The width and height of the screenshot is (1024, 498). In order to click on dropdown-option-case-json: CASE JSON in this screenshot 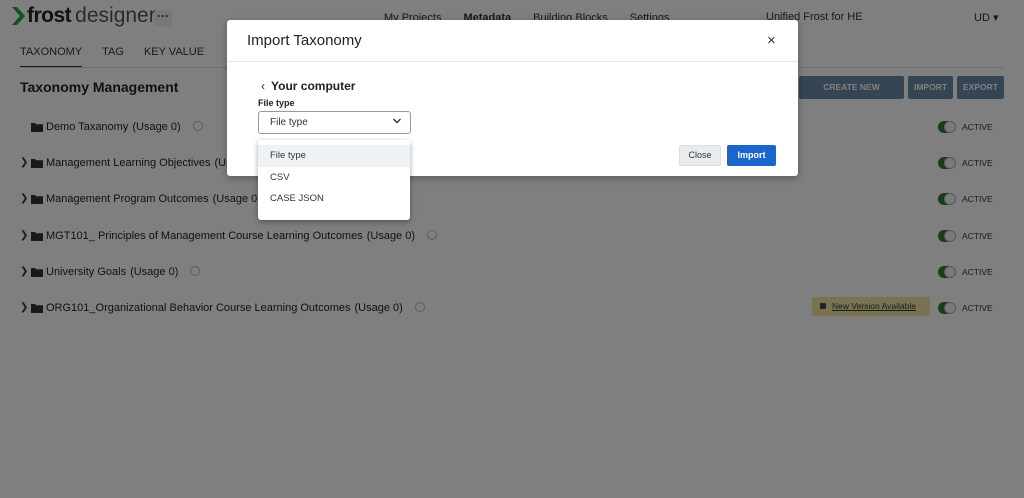, I will do `click(334, 199)`.